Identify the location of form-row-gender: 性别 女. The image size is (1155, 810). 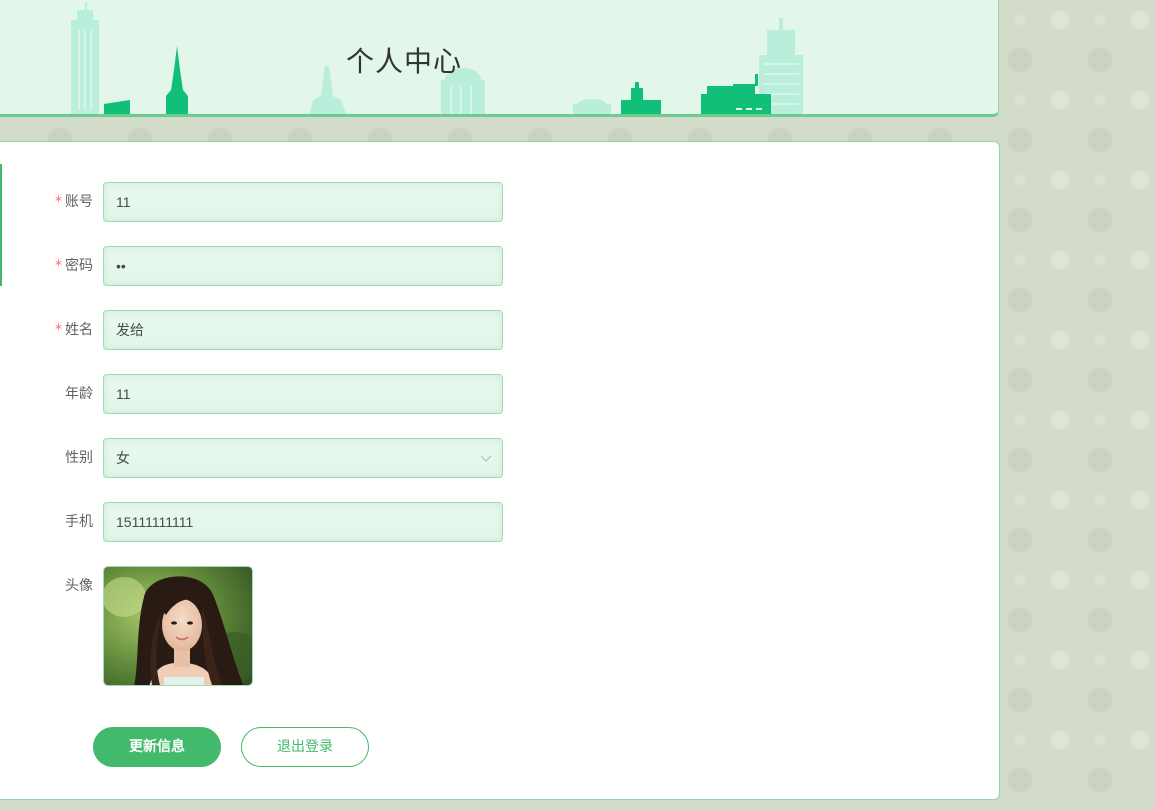
(260, 458).